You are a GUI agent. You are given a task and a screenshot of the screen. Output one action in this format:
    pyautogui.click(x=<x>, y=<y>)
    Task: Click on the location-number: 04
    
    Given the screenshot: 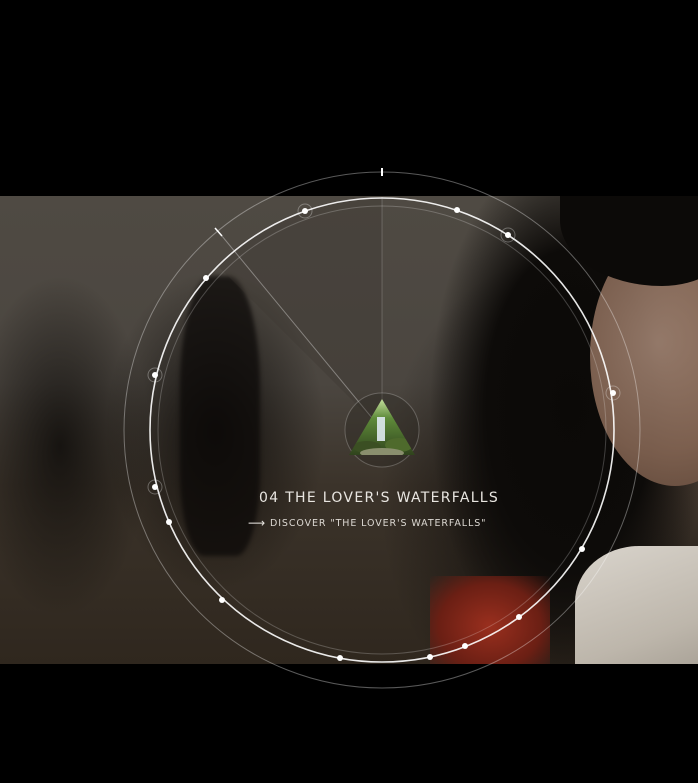 What is the action you would take?
    pyautogui.click(x=269, y=498)
    